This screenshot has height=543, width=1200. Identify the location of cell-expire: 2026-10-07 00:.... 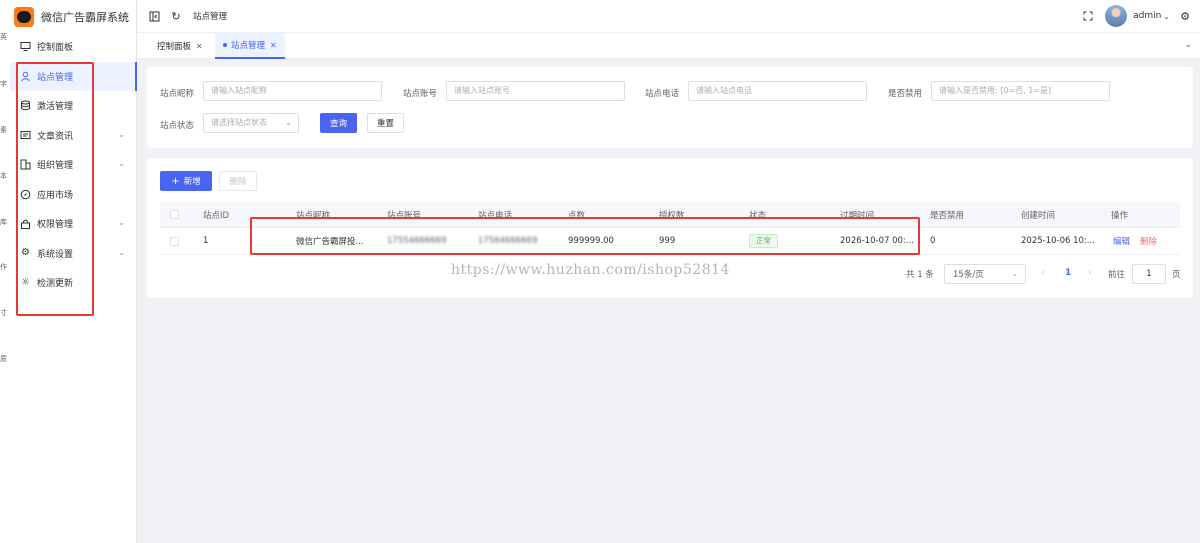
(877, 241).